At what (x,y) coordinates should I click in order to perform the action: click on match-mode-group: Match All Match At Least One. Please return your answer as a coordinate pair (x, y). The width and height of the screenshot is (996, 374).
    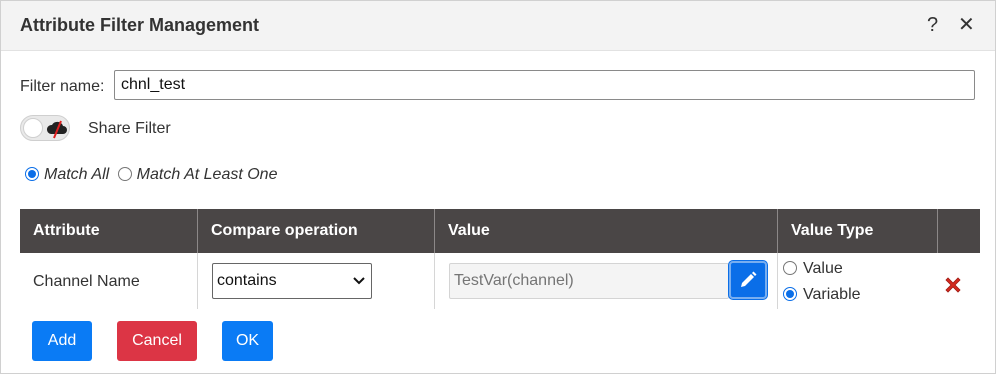
    Looking at the image, I should click on (151, 175).